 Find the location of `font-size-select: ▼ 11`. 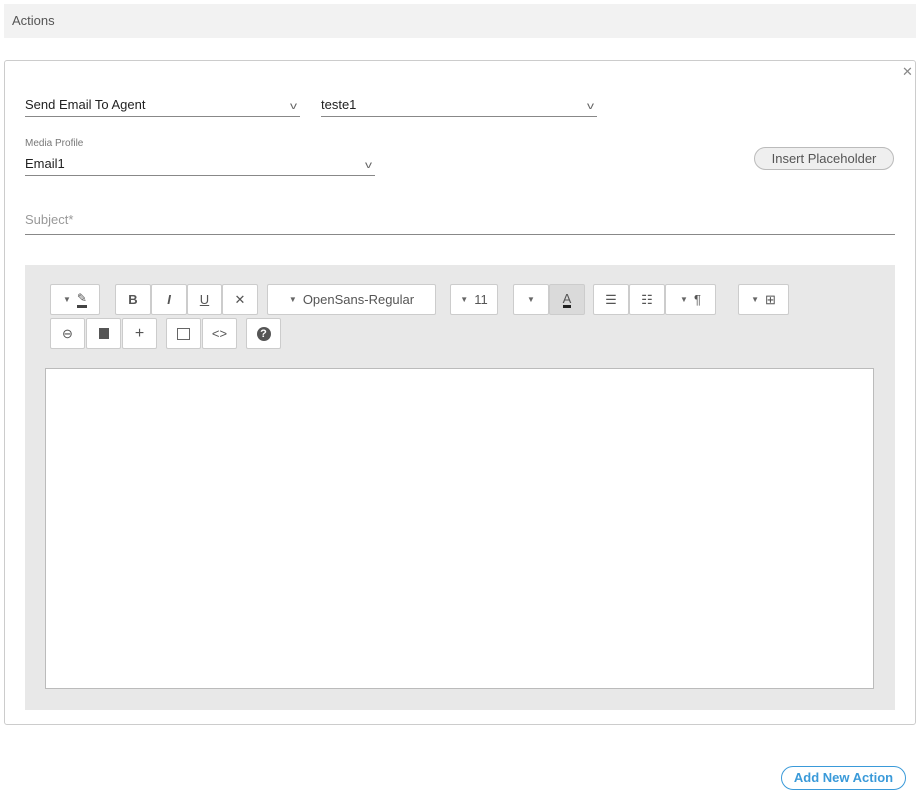

font-size-select: ▼ 11 is located at coordinates (474, 299).